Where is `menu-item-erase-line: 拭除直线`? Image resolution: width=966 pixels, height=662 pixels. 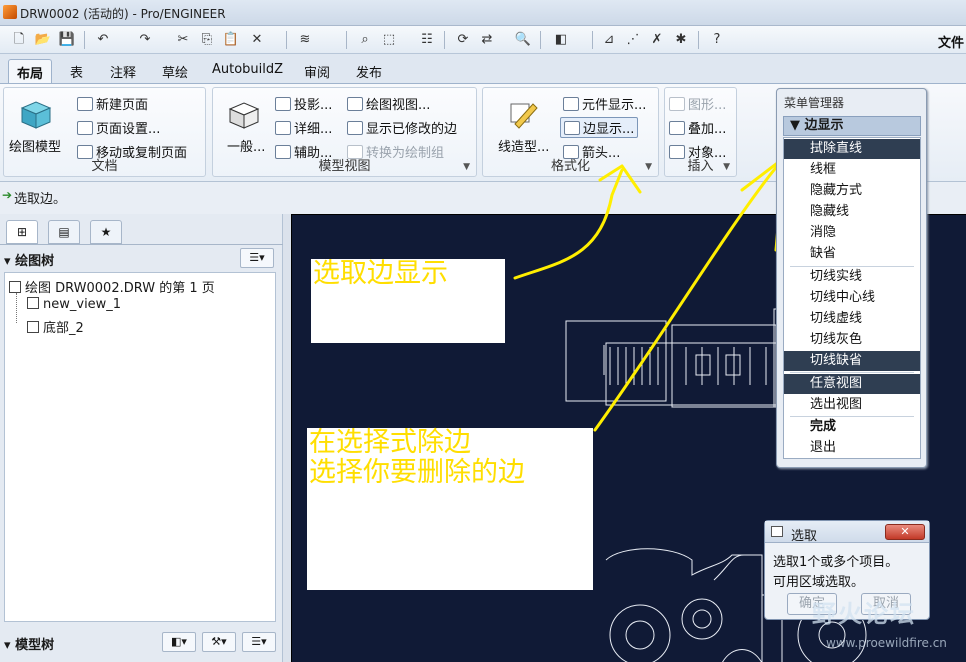
menu-item-erase-line: 拭除直线 is located at coordinates (852, 149).